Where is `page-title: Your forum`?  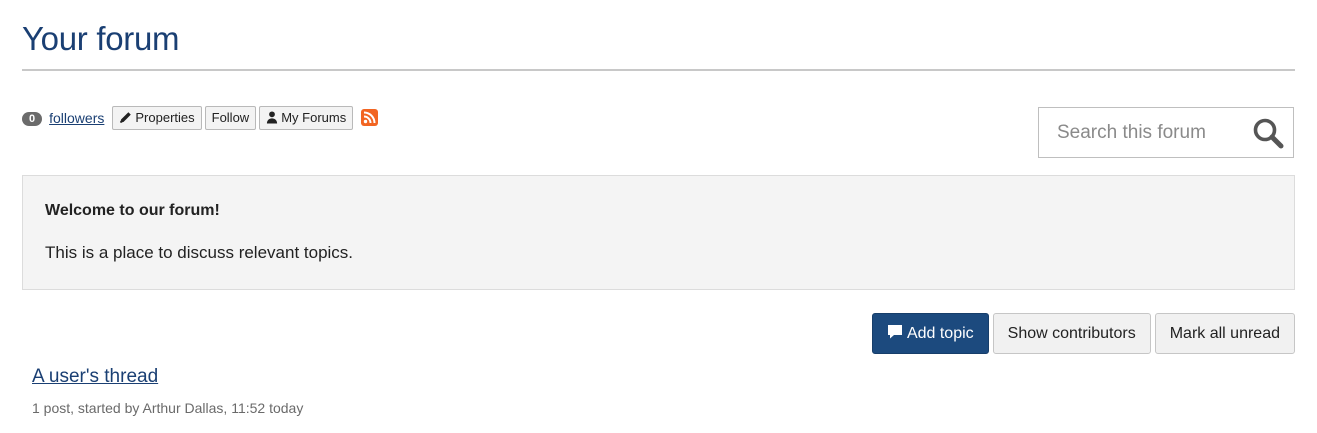 page-title: Your forum is located at coordinates (101, 38).